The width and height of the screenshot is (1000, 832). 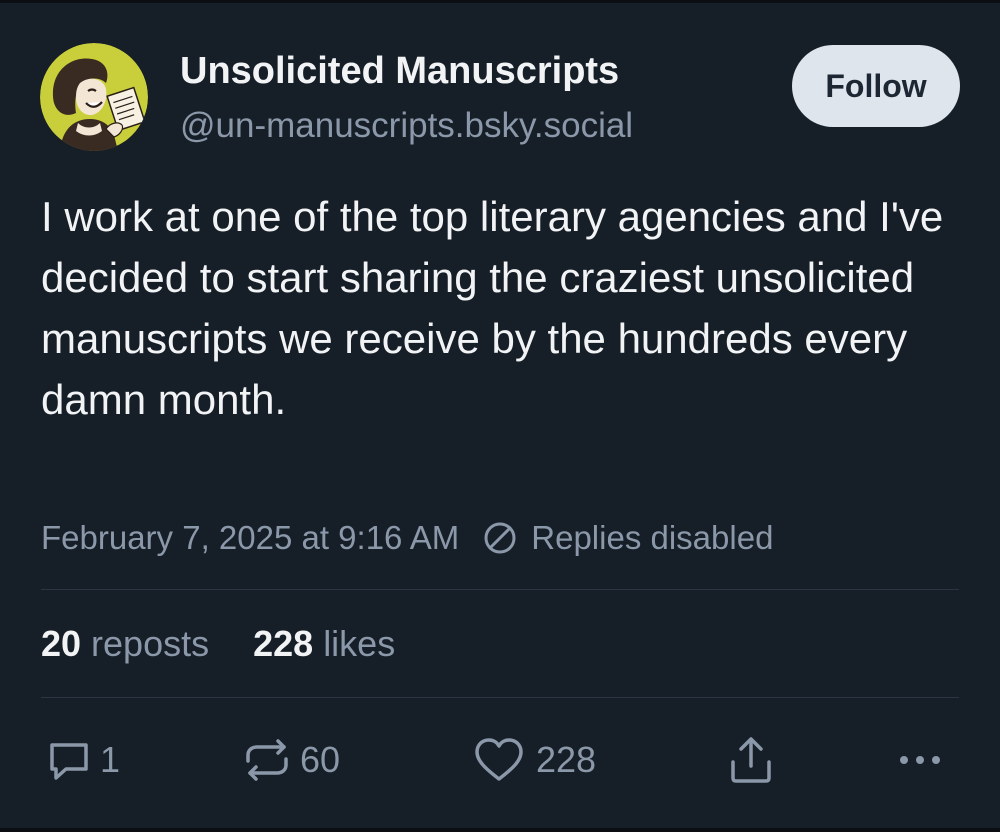 I want to click on like-count: 228, so click(x=566, y=759).